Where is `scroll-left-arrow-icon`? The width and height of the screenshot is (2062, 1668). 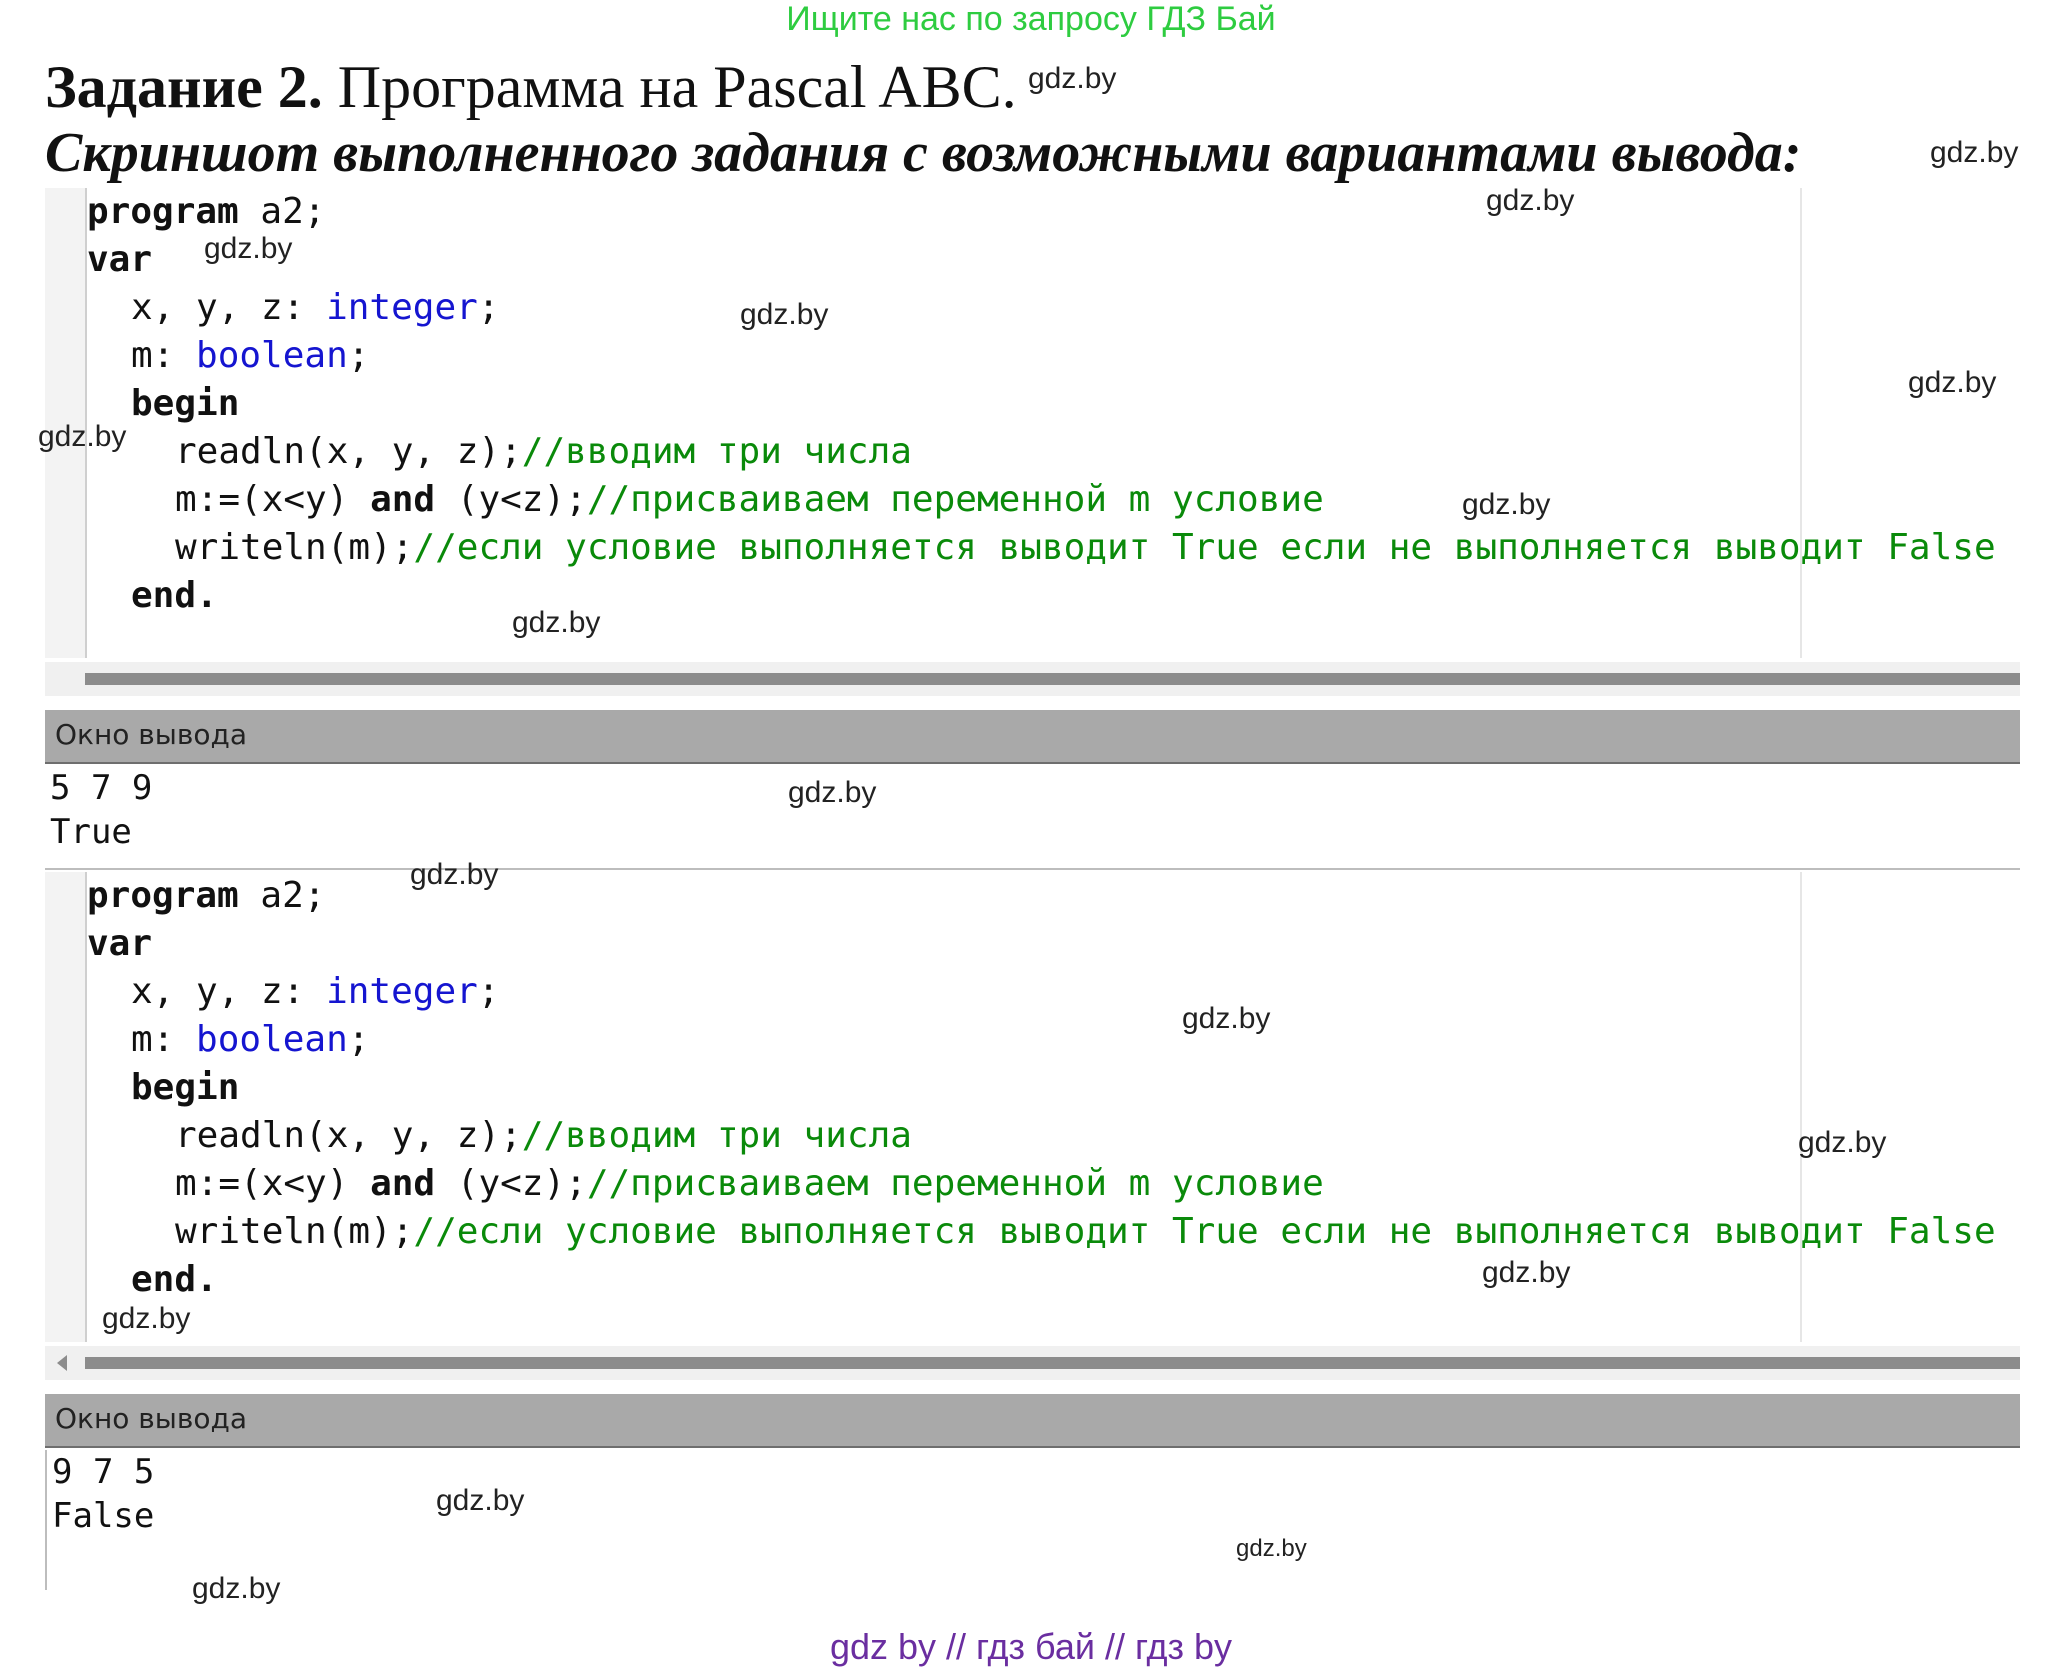
scroll-left-arrow-icon is located at coordinates (62, 1363).